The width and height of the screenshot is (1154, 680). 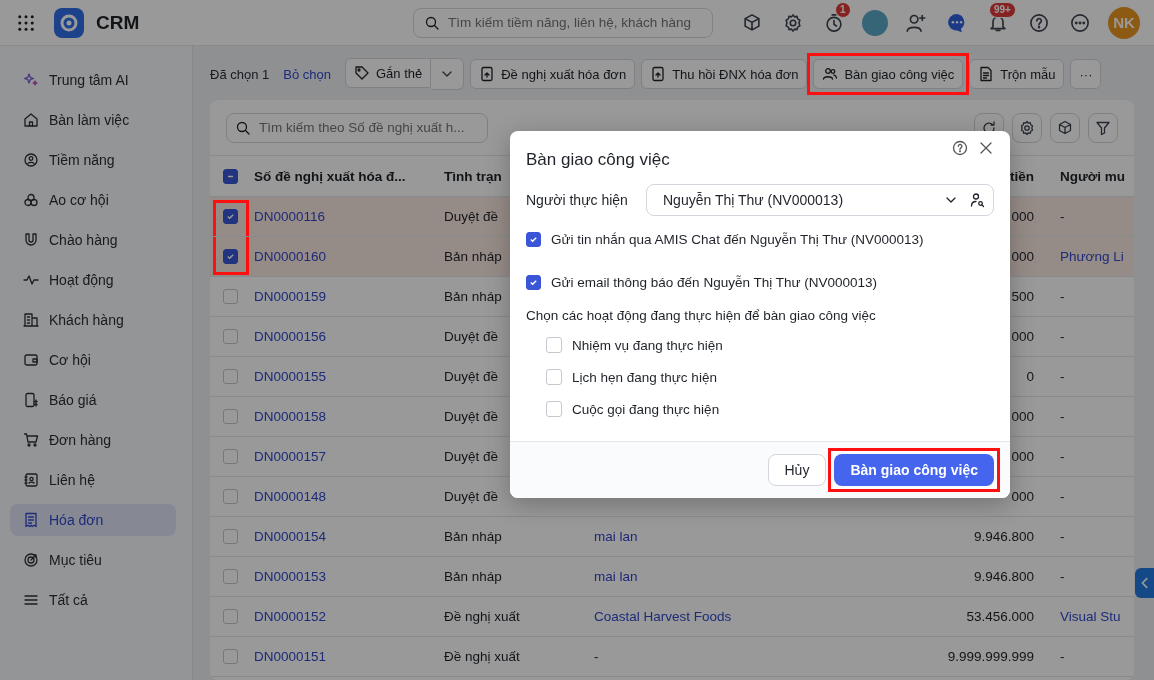 I want to click on amount-cell: 000, so click(x=1022, y=216).